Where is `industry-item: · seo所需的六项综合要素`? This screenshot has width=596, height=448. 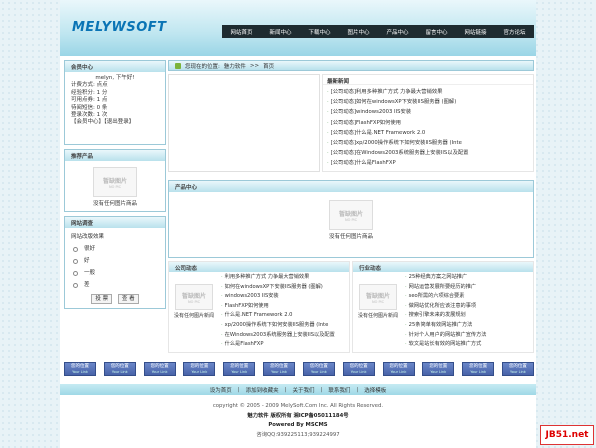
industry-item: · seo所需的六项综合要素 is located at coordinates (469, 297).